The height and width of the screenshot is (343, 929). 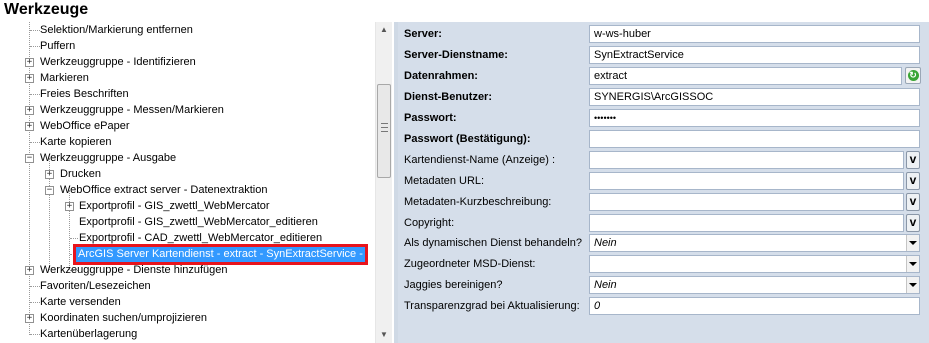 I want to click on label-copyright: Copyright:, so click(x=429, y=223).